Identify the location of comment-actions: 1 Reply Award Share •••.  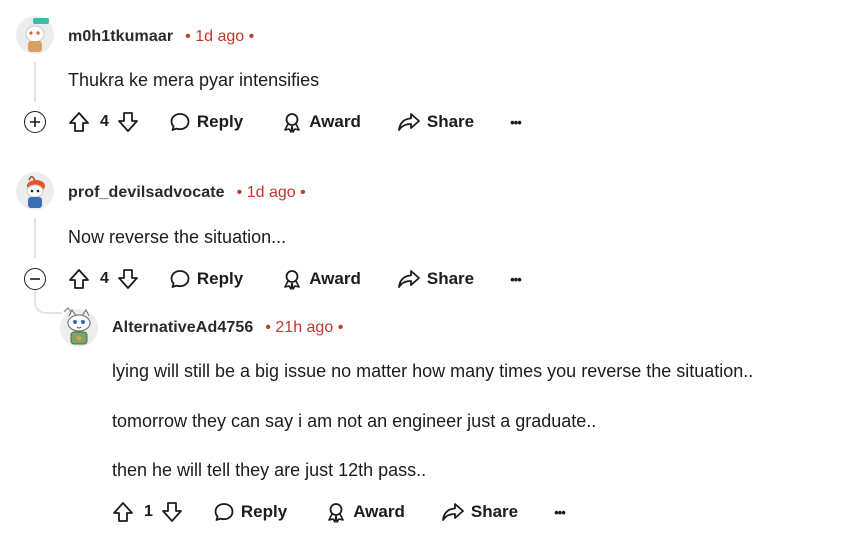
(339, 512).